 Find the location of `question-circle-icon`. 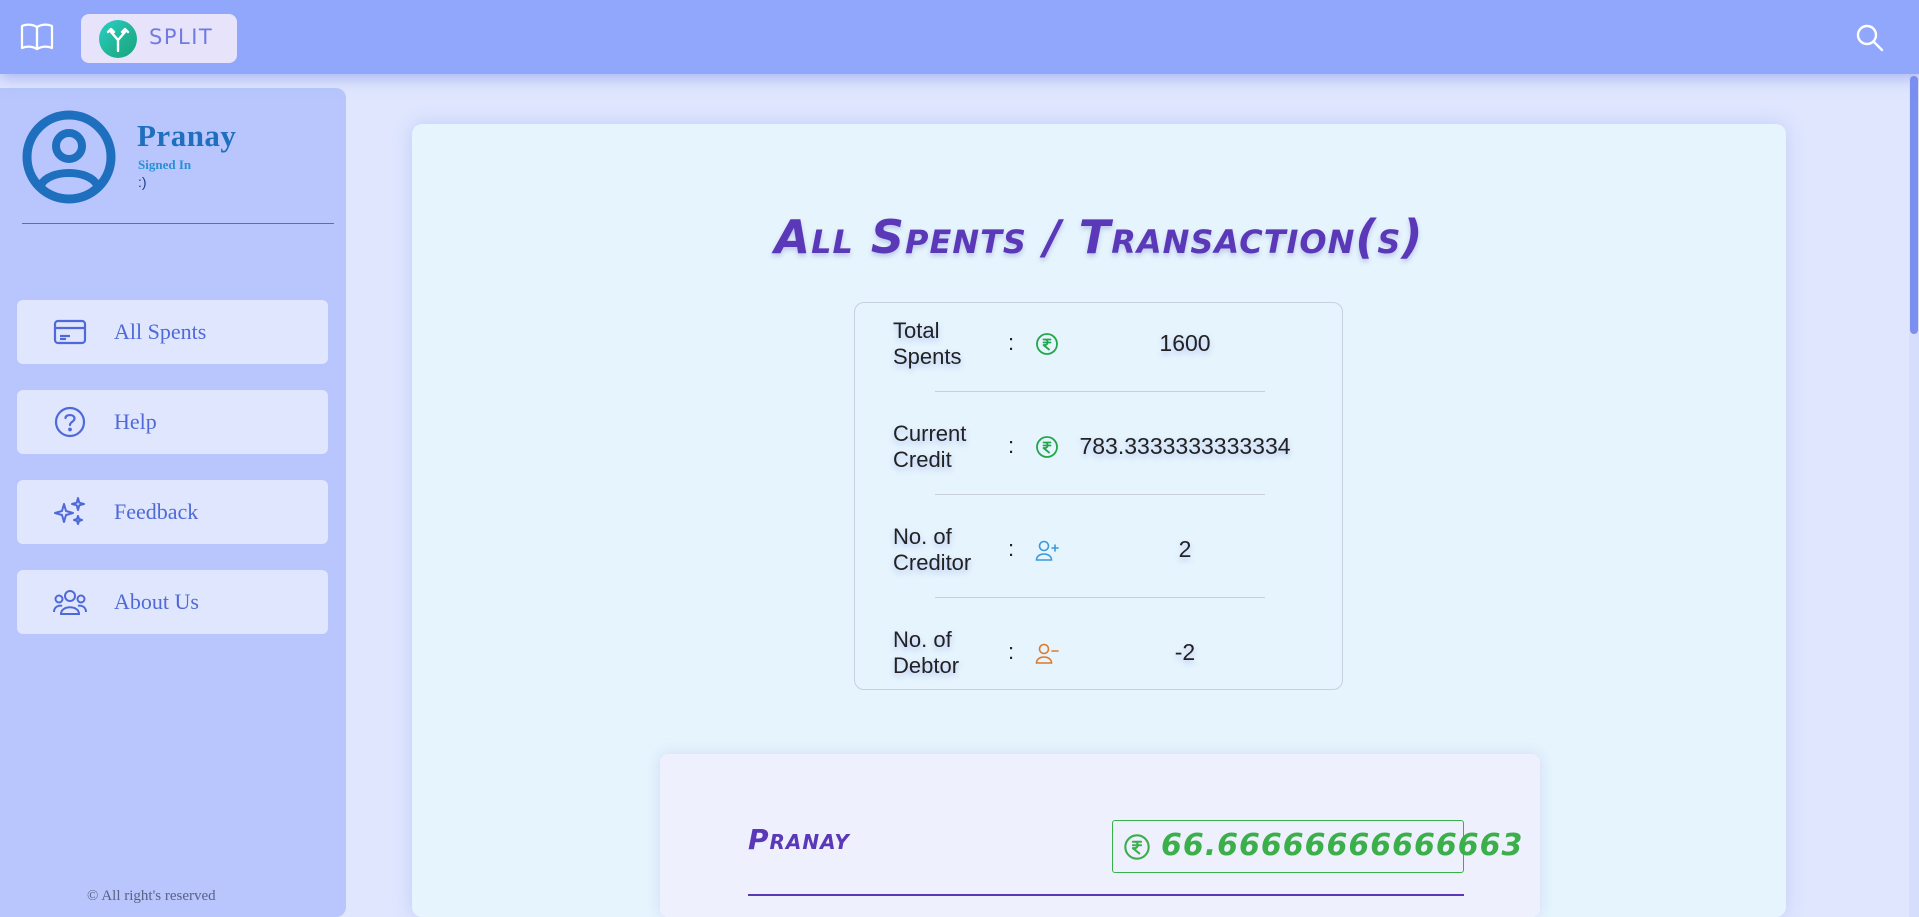

question-circle-icon is located at coordinates (70, 422).